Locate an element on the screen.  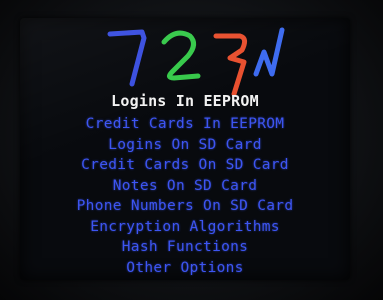
menu-item-credit-cards-eeprom: Credit Cards In EEPROM is located at coordinates (185, 124).